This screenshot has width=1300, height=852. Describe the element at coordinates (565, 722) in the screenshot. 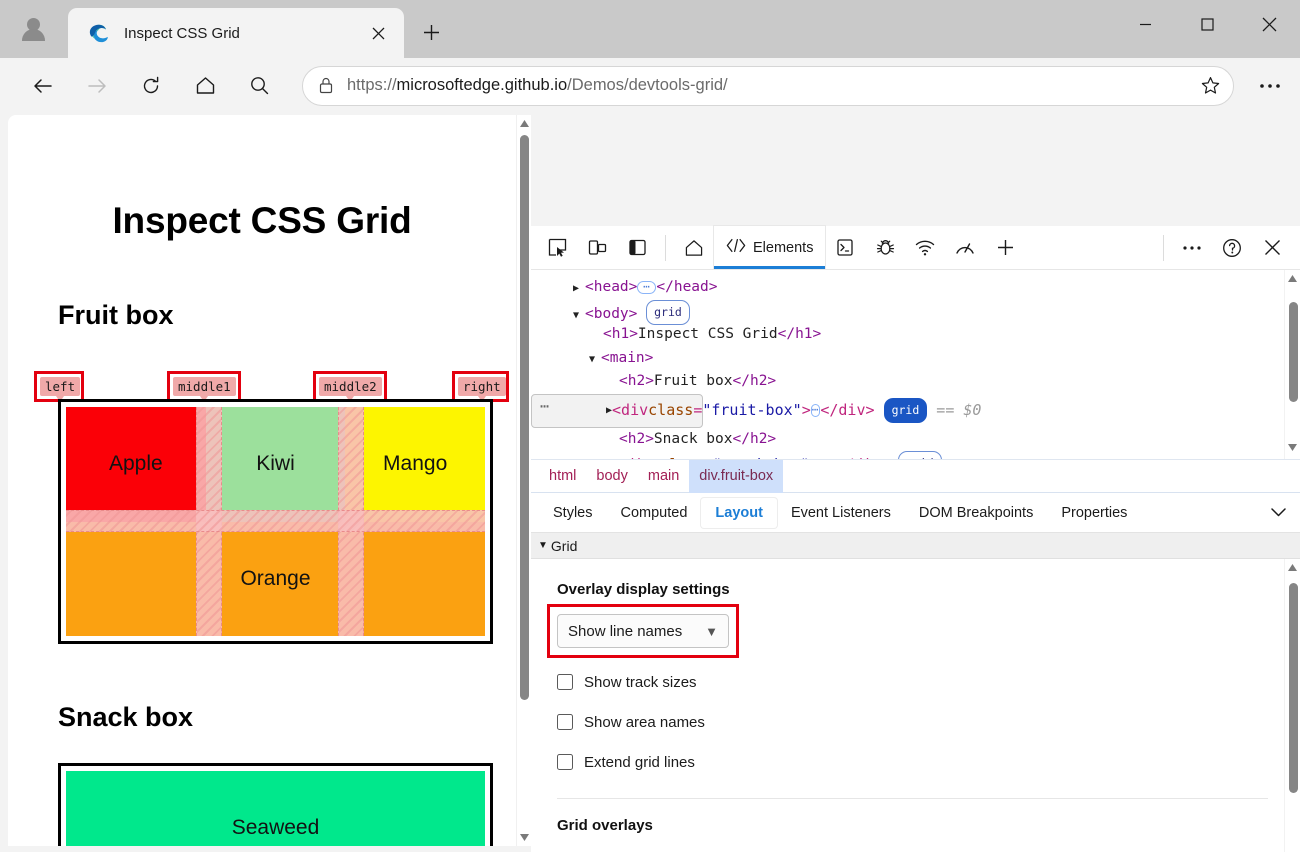

I see `checkbox-show-area-names` at that location.